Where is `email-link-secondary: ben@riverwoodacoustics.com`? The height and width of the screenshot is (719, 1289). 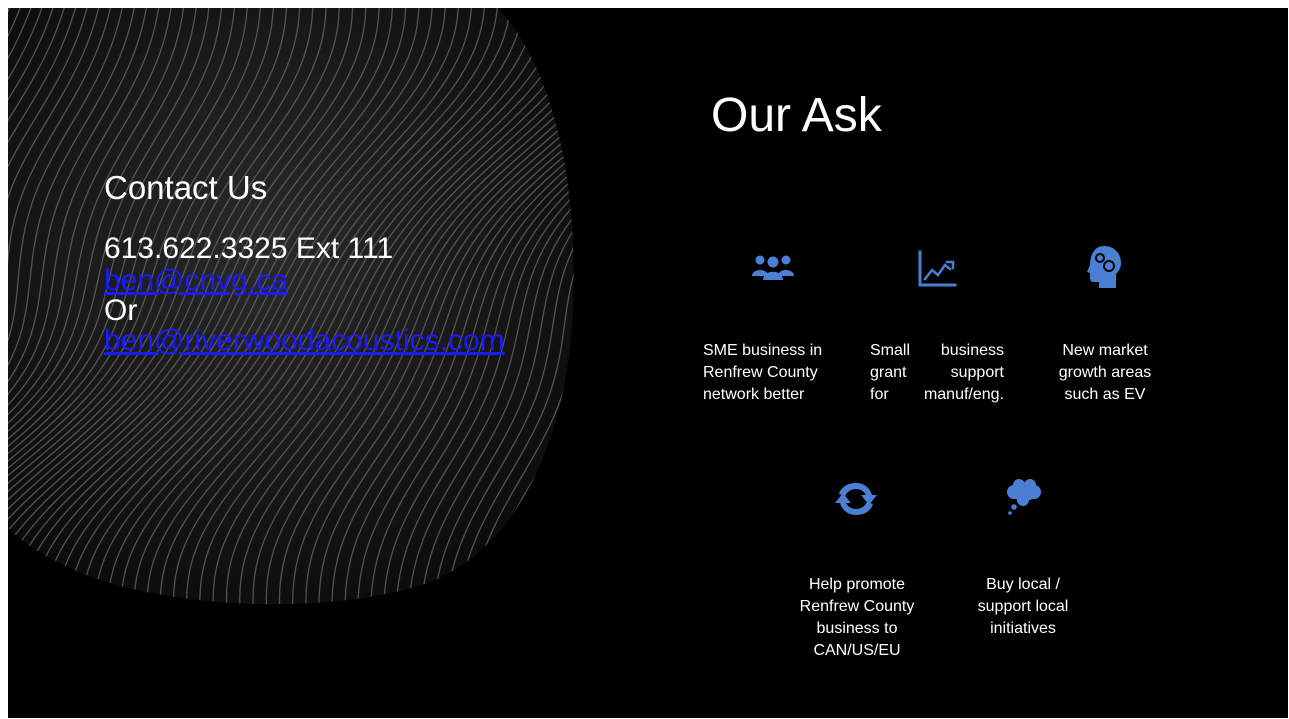 email-link-secondary: ben@riverwoodacoustics.com is located at coordinates (339, 341).